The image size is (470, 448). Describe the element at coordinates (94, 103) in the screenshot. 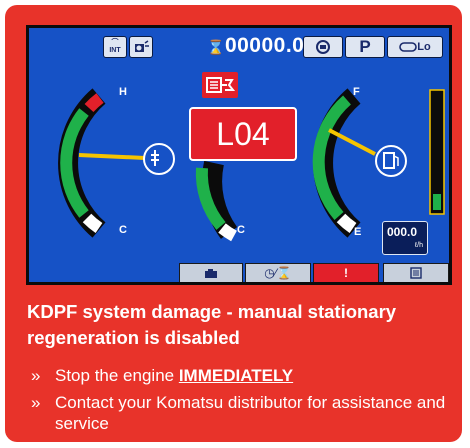

I see `coolant-gauge-red-segment` at that location.